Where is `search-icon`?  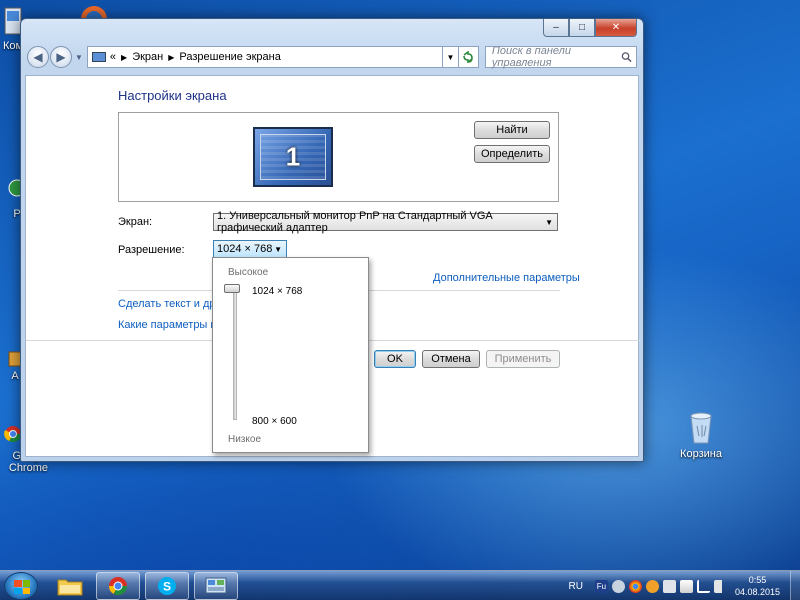 search-icon is located at coordinates (626, 57).